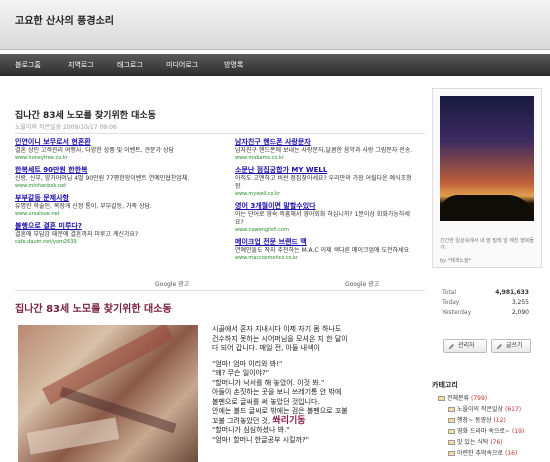 The width and height of the screenshot is (550, 462). Describe the element at coordinates (499, 420) in the screenshot. I see `category-count: (12)` at that location.